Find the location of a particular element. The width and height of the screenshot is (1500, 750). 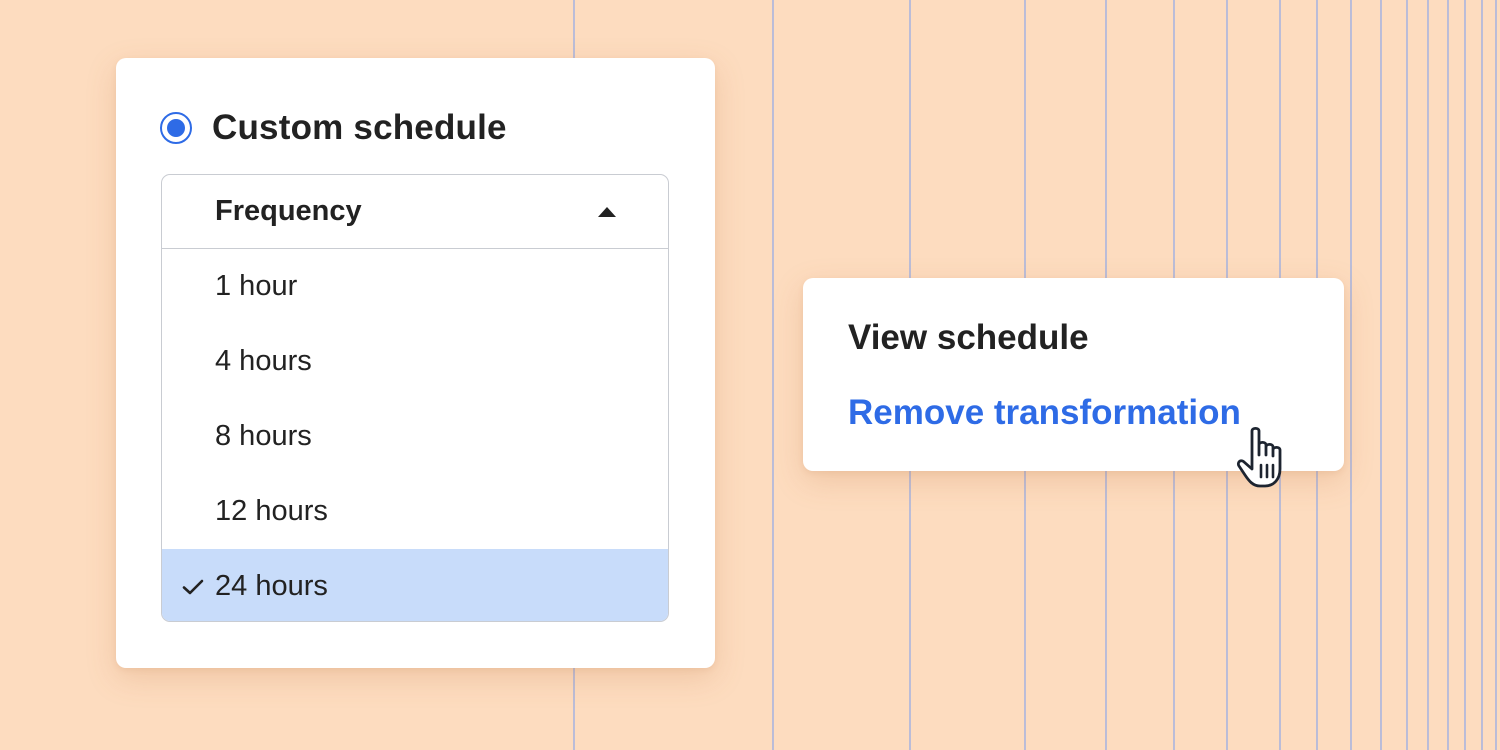

custom-schedule-radio-option: Custom schedule is located at coordinates (333, 128).